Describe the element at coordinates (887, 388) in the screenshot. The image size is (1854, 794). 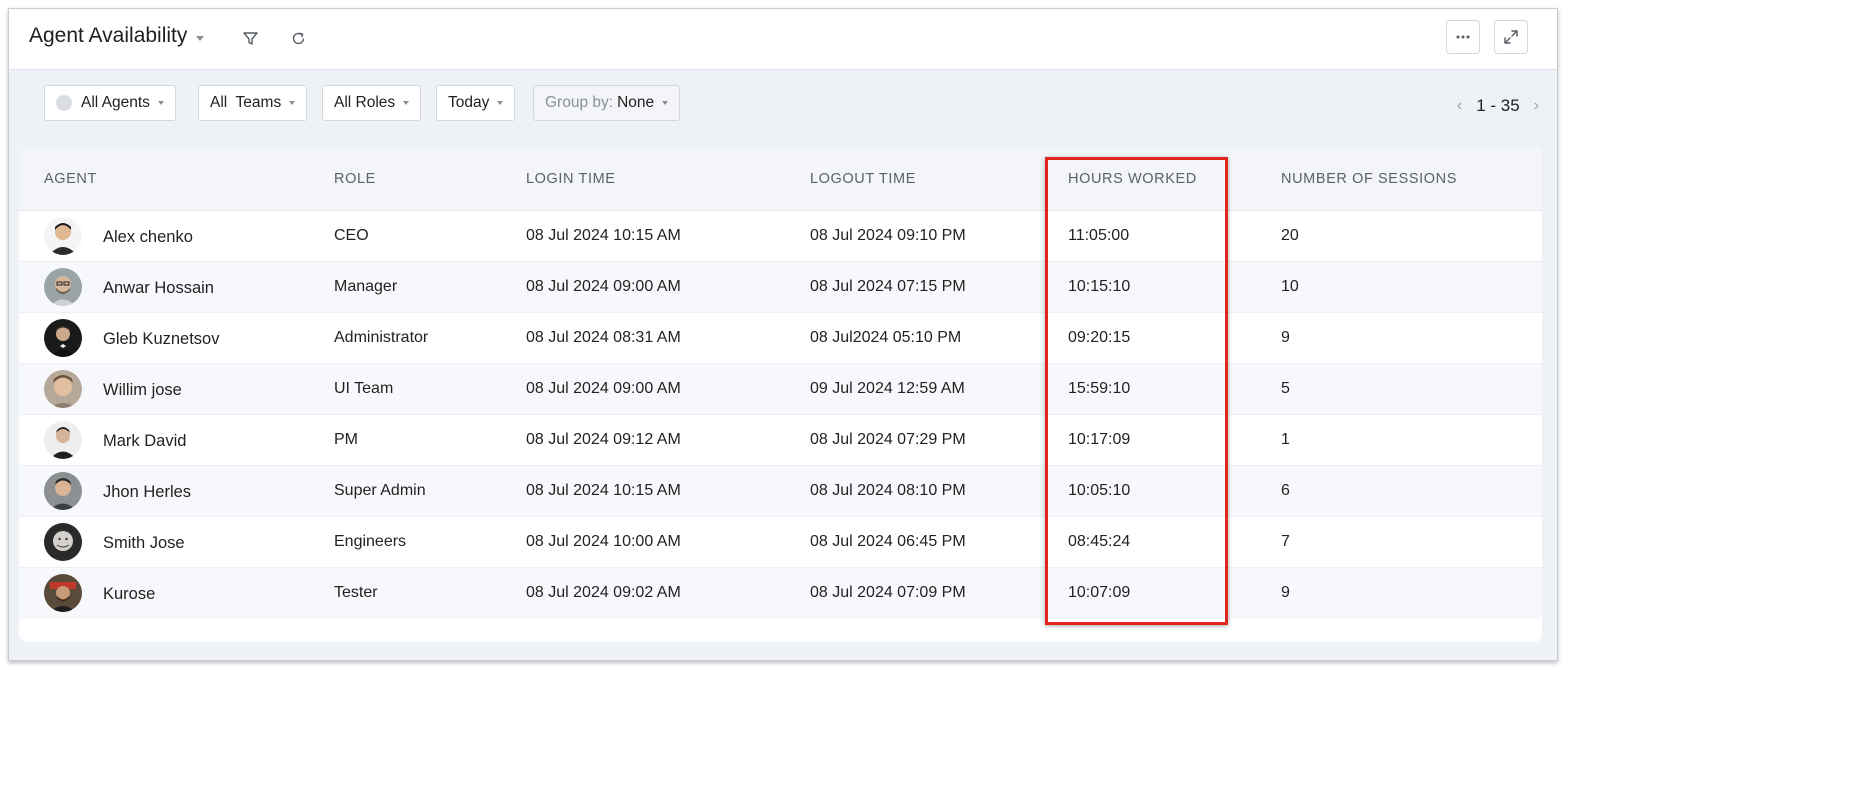
I see `logout-time: 09 Jul 2024 12:59 AM` at that location.